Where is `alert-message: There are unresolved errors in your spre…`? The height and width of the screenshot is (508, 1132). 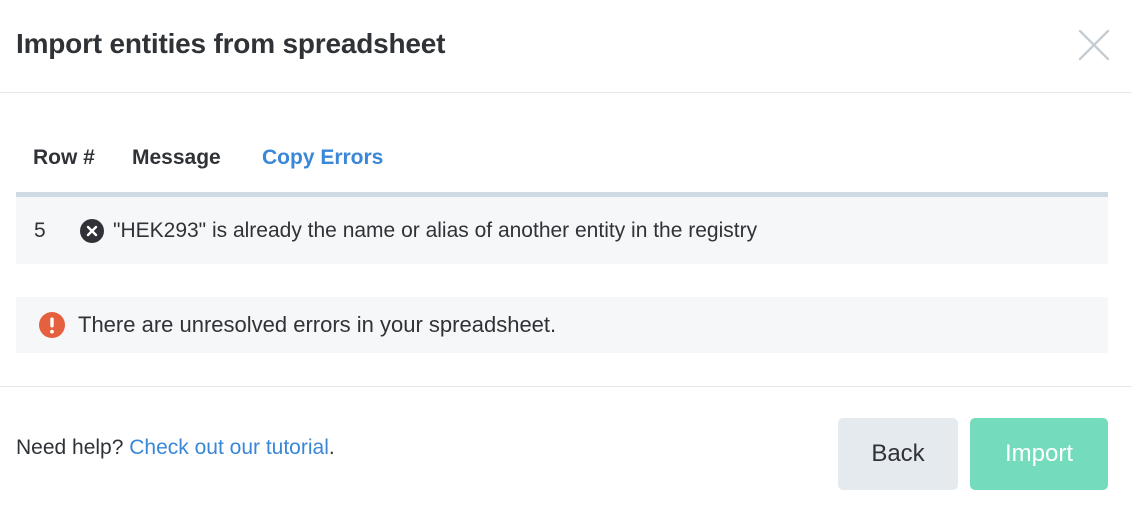 alert-message: There are unresolved errors in your spre… is located at coordinates (317, 324).